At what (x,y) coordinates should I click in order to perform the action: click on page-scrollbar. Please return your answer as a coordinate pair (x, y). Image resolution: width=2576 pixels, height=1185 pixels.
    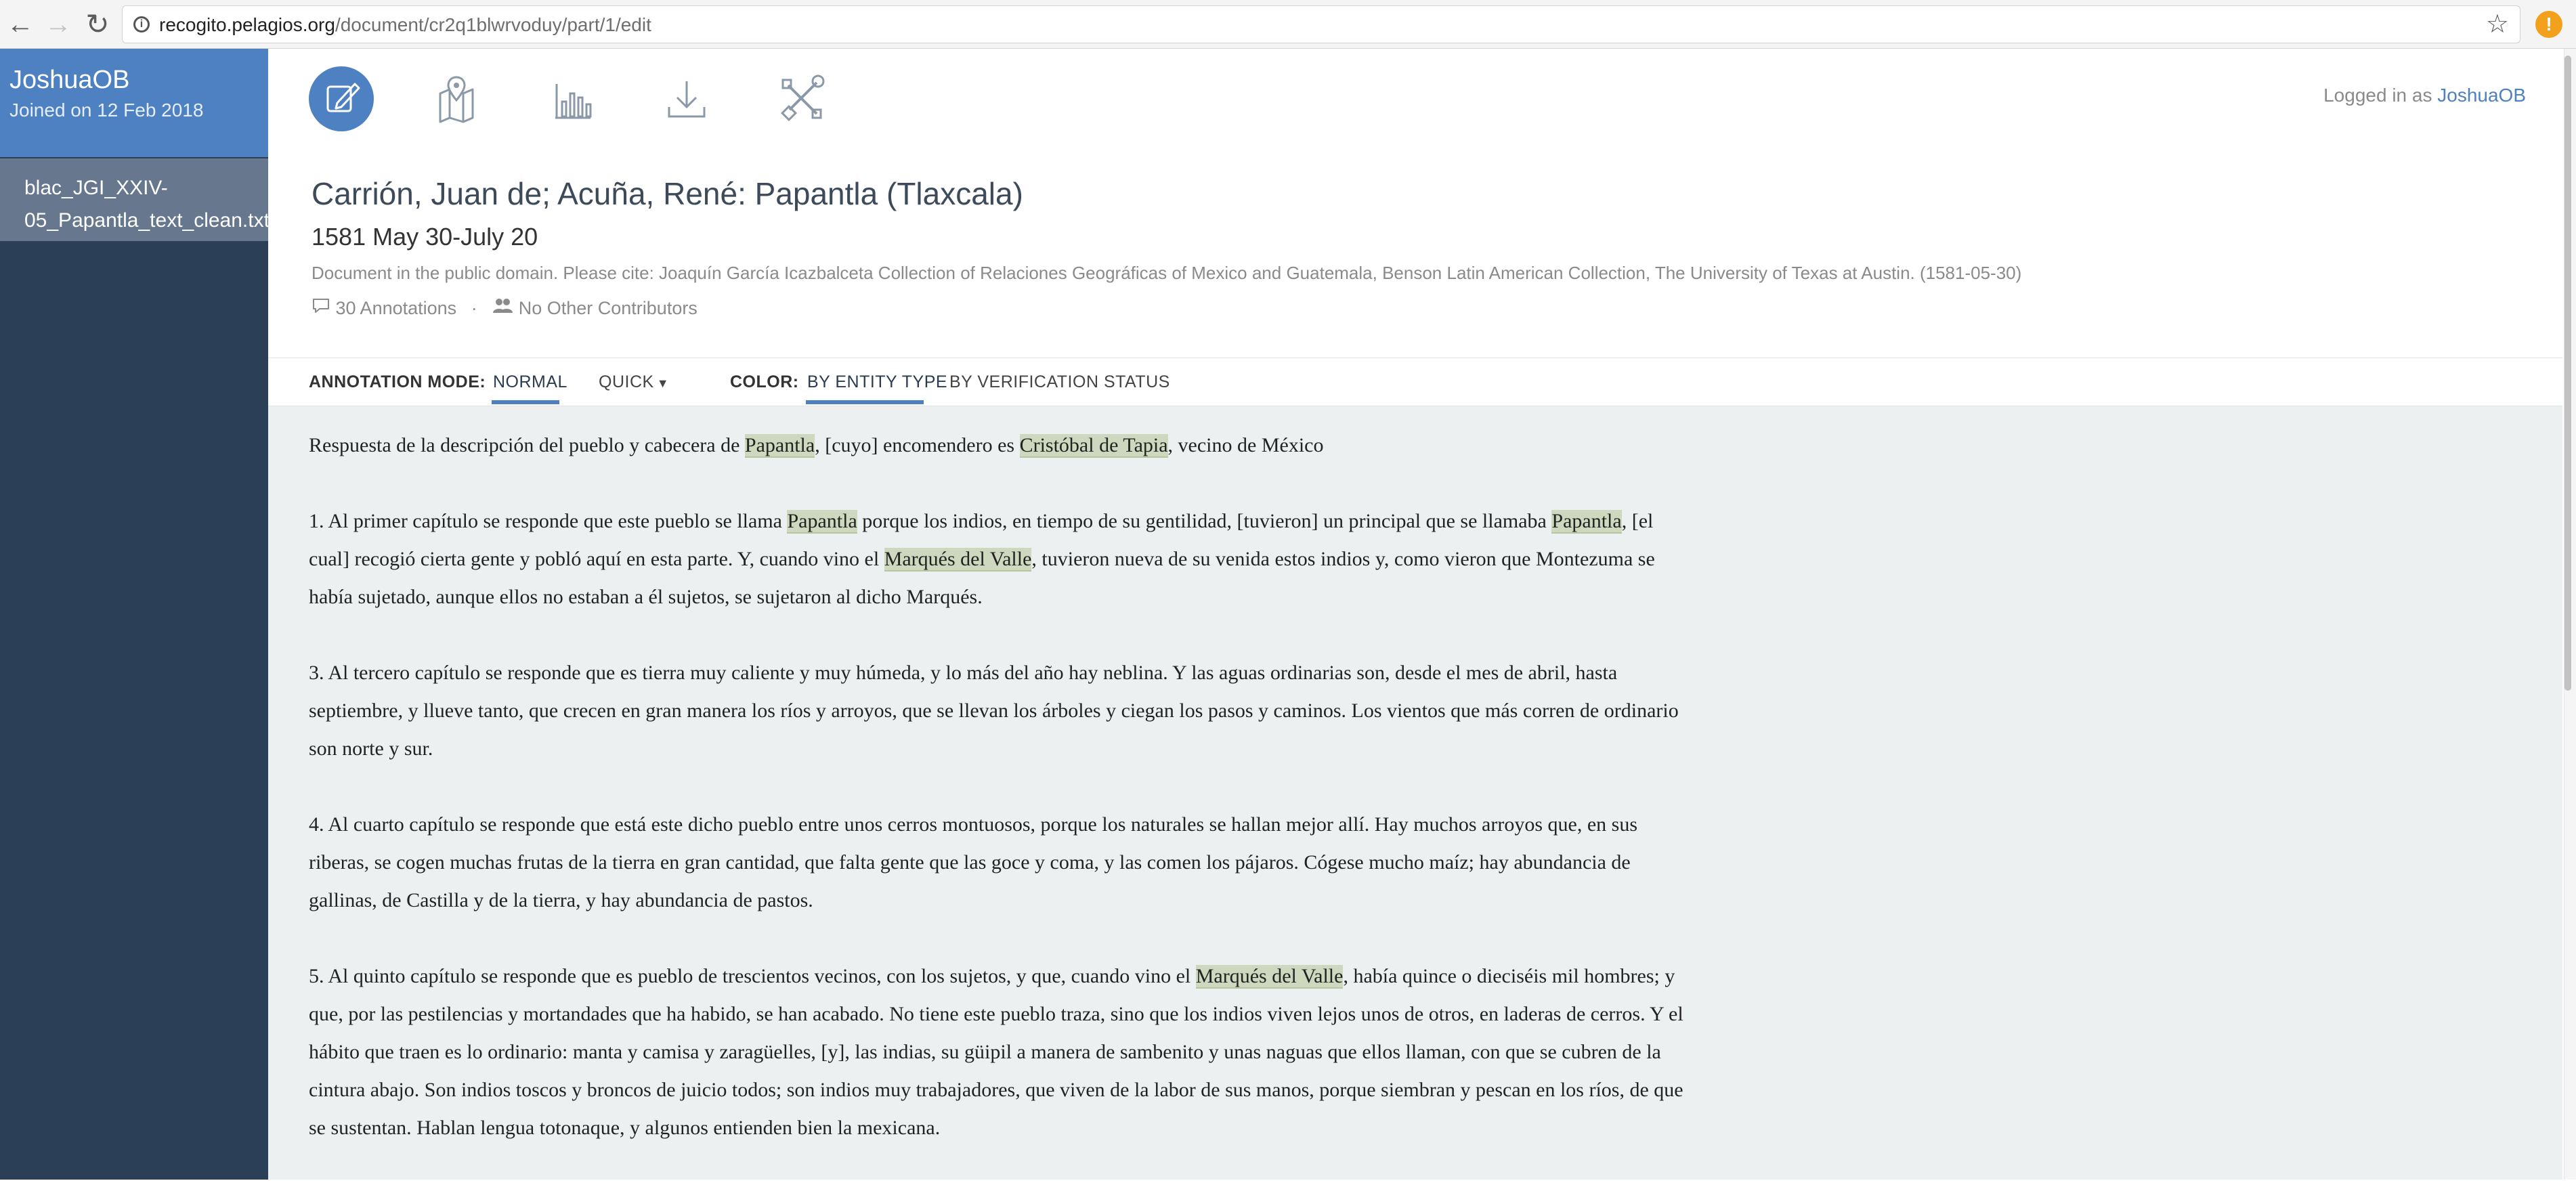
    Looking at the image, I should click on (2570, 614).